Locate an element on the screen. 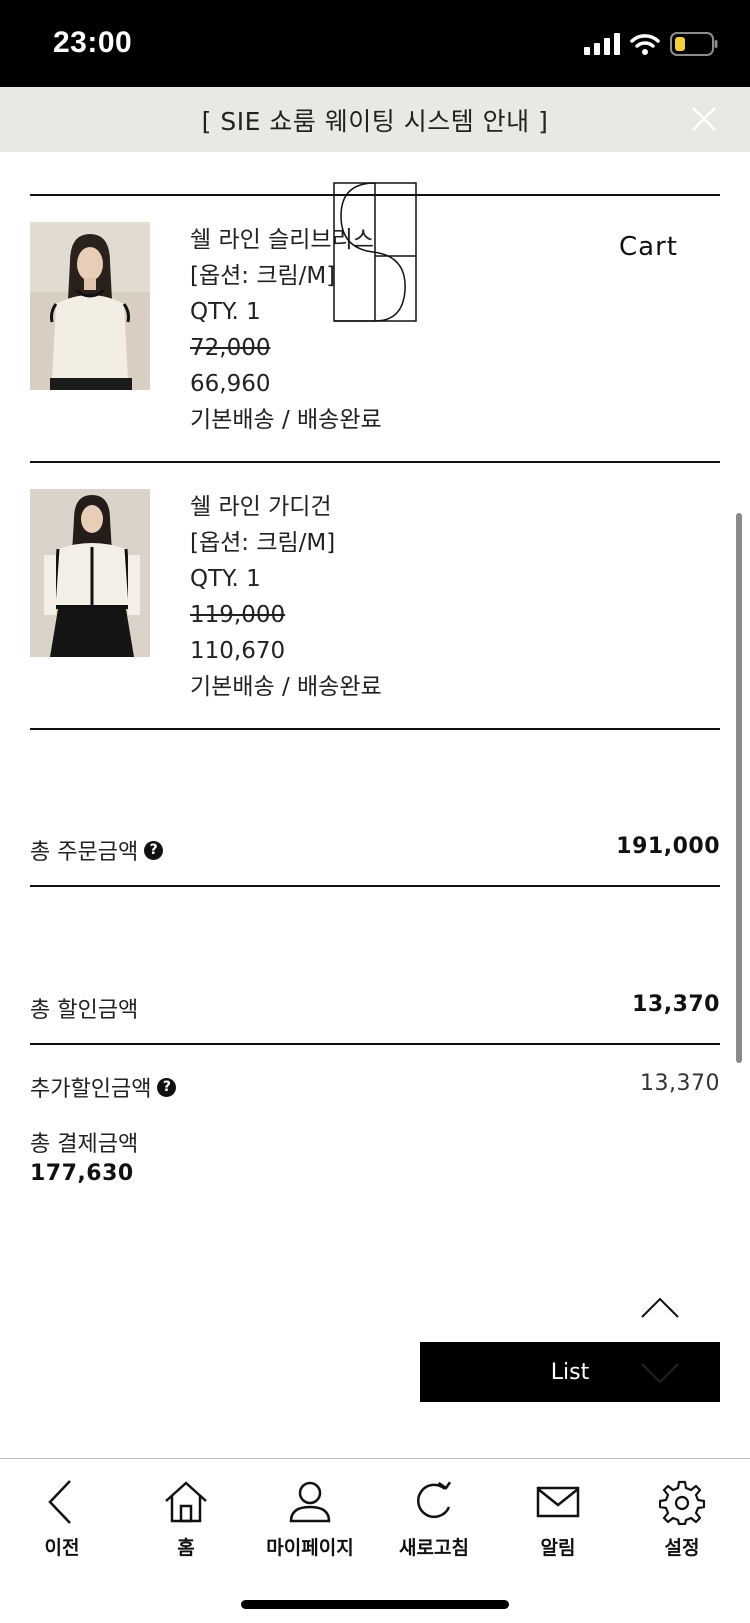 This screenshot has height=1623, width=750. nav-notification-label: 알림 is located at coordinates (558, 1548).